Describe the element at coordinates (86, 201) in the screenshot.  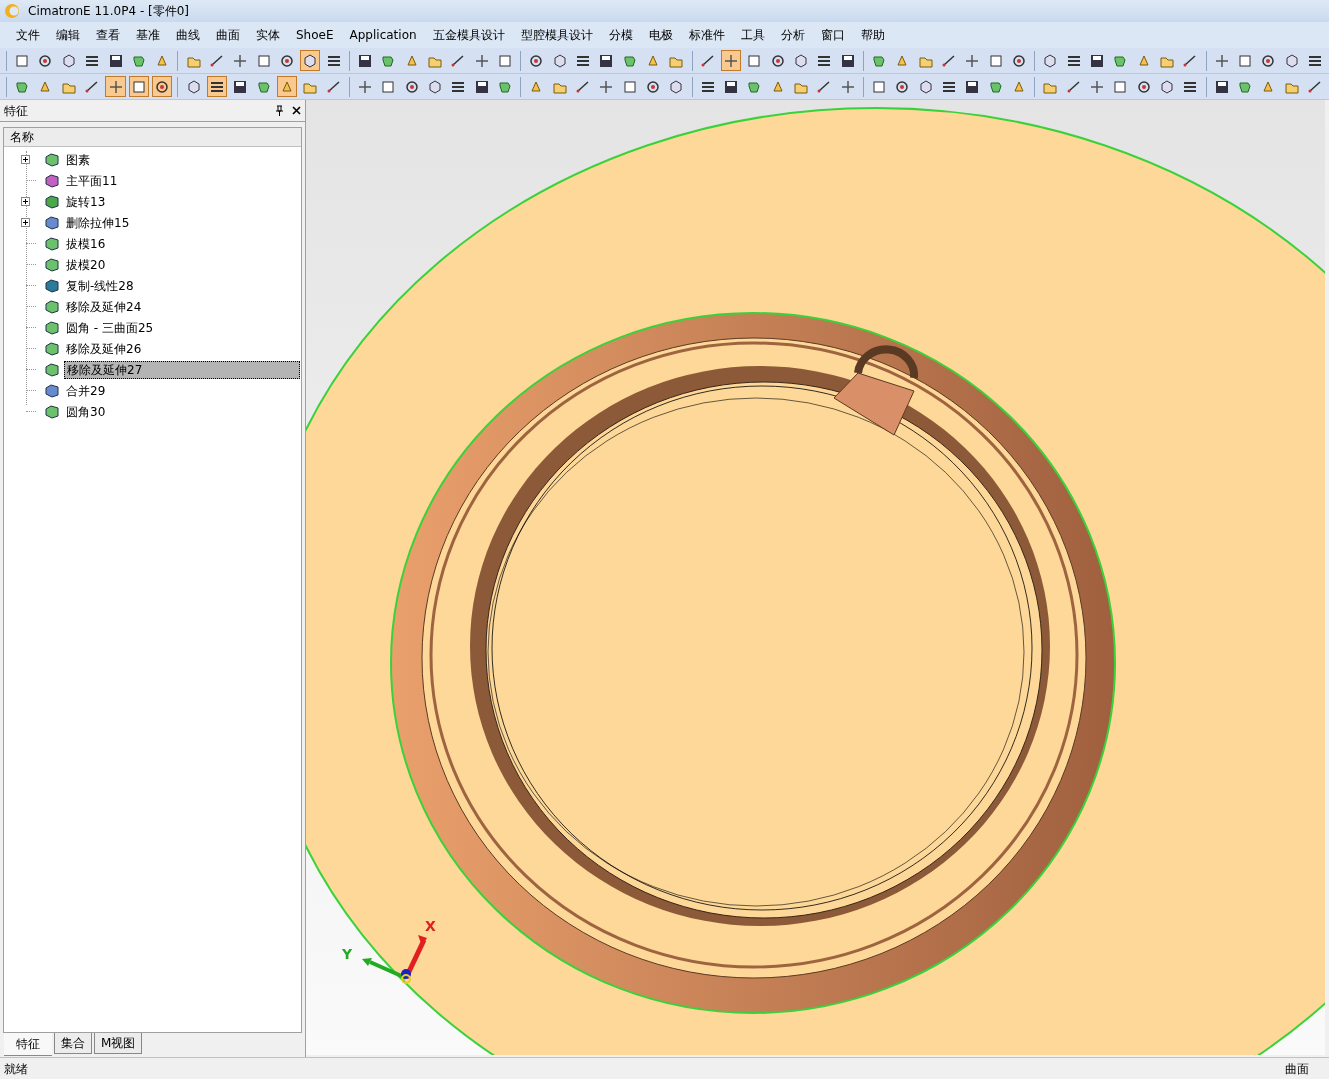
I see `tree-item: 旋转13` at that location.